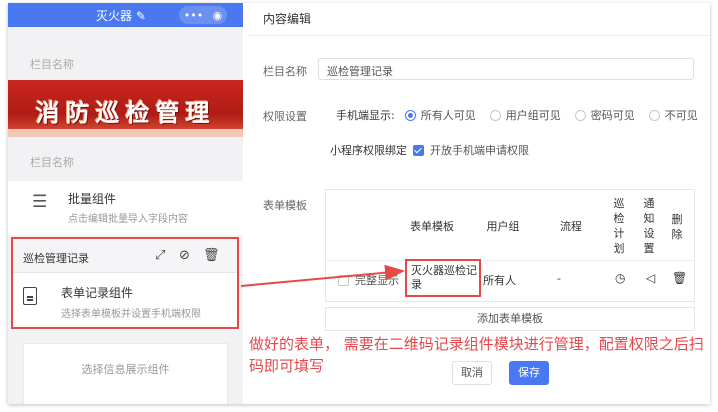 The width and height of the screenshot is (718, 412). I want to click on cancel-button: 取消, so click(472, 373).